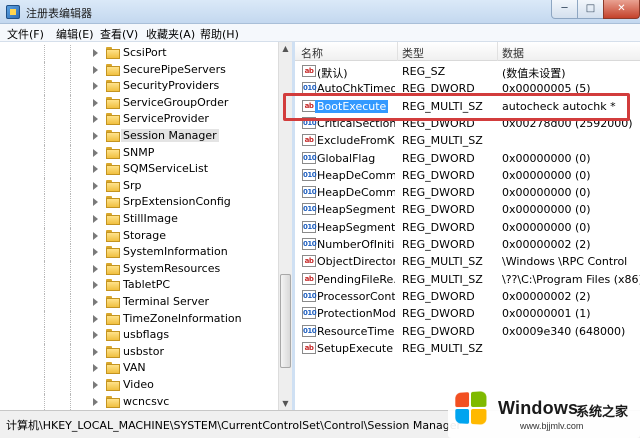  Describe the element at coordinates (75, 34) in the screenshot. I see `menu-edit: 编辑(E)` at that location.